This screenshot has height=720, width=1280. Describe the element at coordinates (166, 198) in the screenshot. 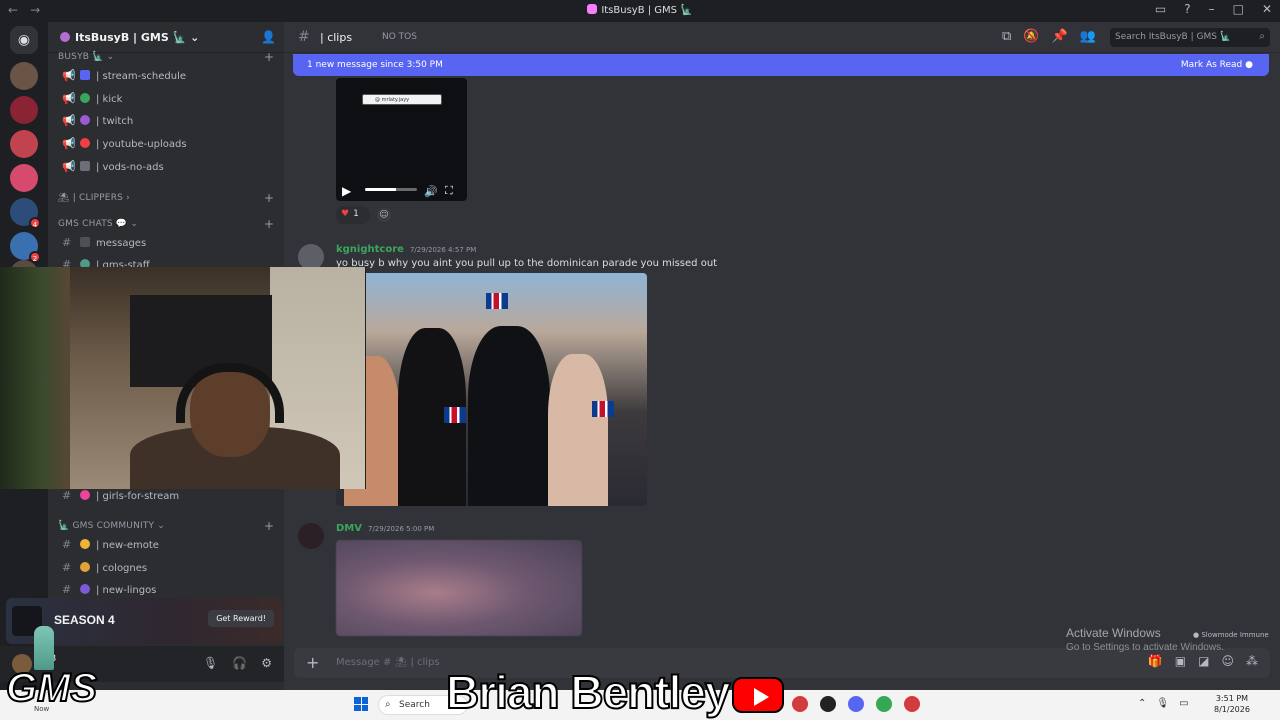

I see `category-clippers: ⛱ | CLIPPERS › +` at that location.